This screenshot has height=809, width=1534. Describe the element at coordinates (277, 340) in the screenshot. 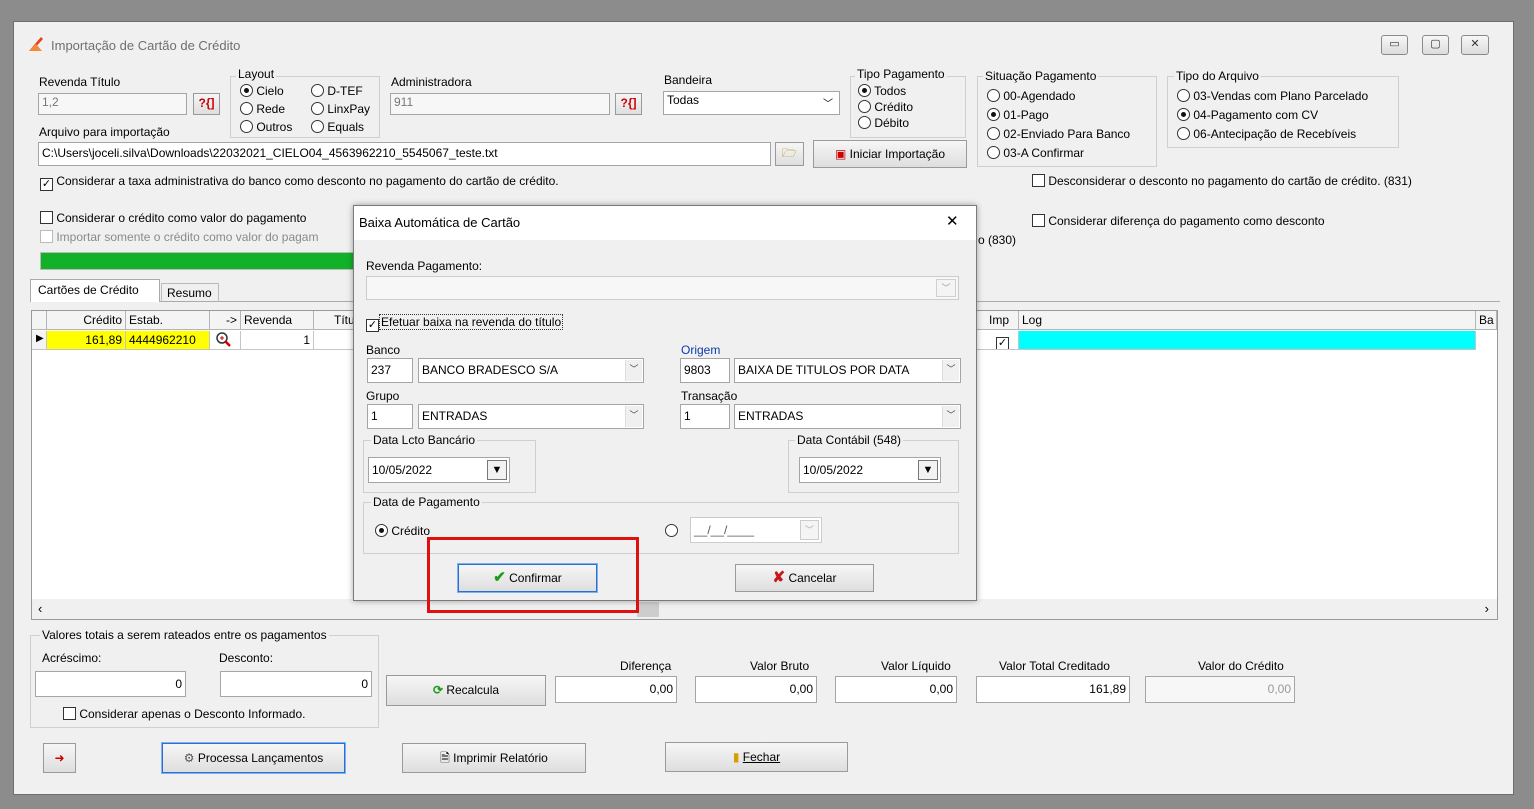

I see `cell-revenda: 1` at that location.